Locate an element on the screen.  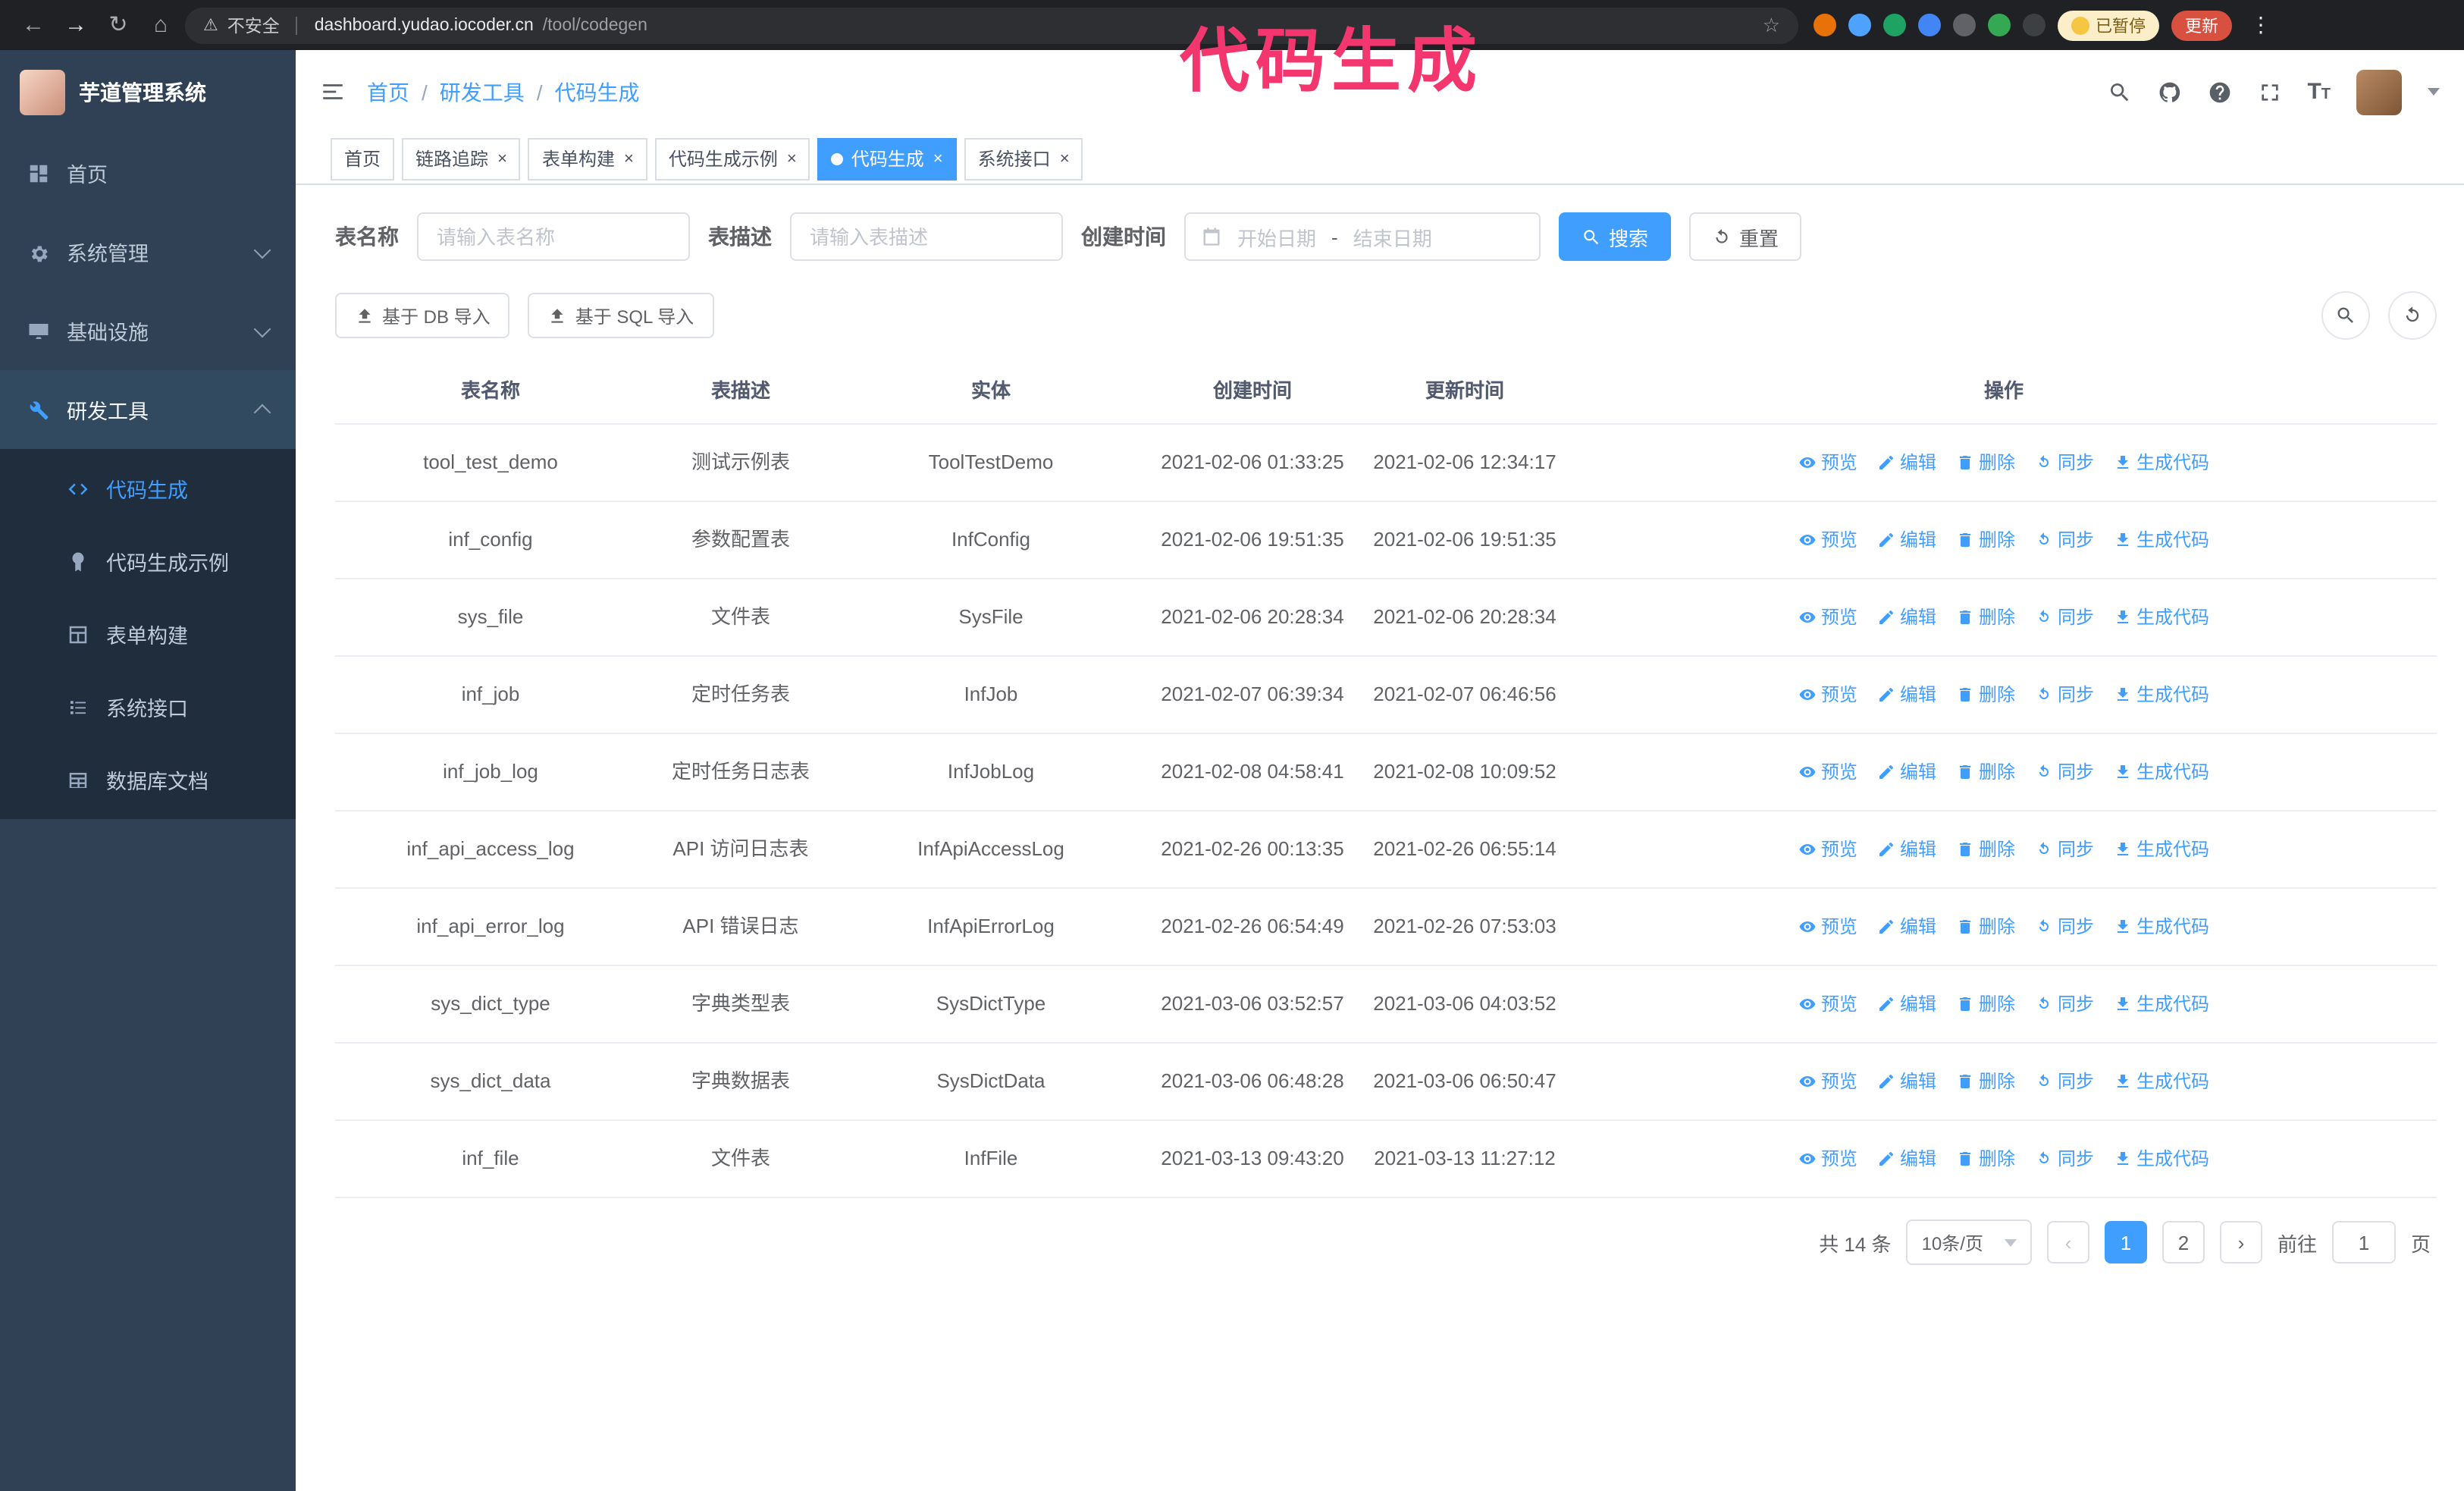
import-sql-button: 基于 SQL 导入 is located at coordinates (621, 315).